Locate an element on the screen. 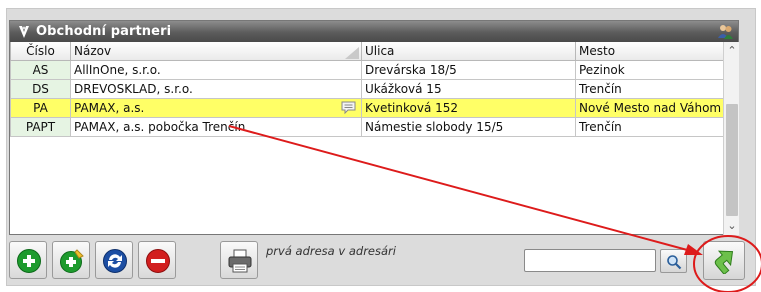 The image size is (761, 292). panel-title: Obchodní partneri is located at coordinates (104, 31).